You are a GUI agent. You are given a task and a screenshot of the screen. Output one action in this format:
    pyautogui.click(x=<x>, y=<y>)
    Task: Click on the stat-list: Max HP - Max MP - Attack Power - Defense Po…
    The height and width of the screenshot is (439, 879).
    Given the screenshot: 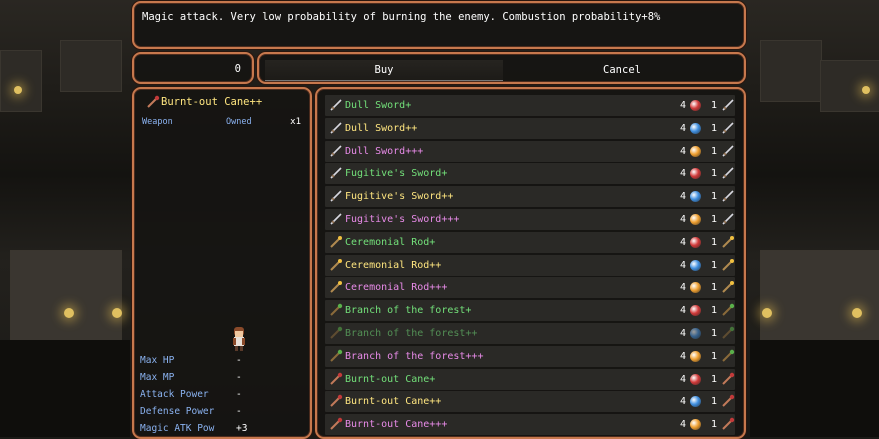 What is the action you would take?
    pyautogui.click(x=210, y=394)
    